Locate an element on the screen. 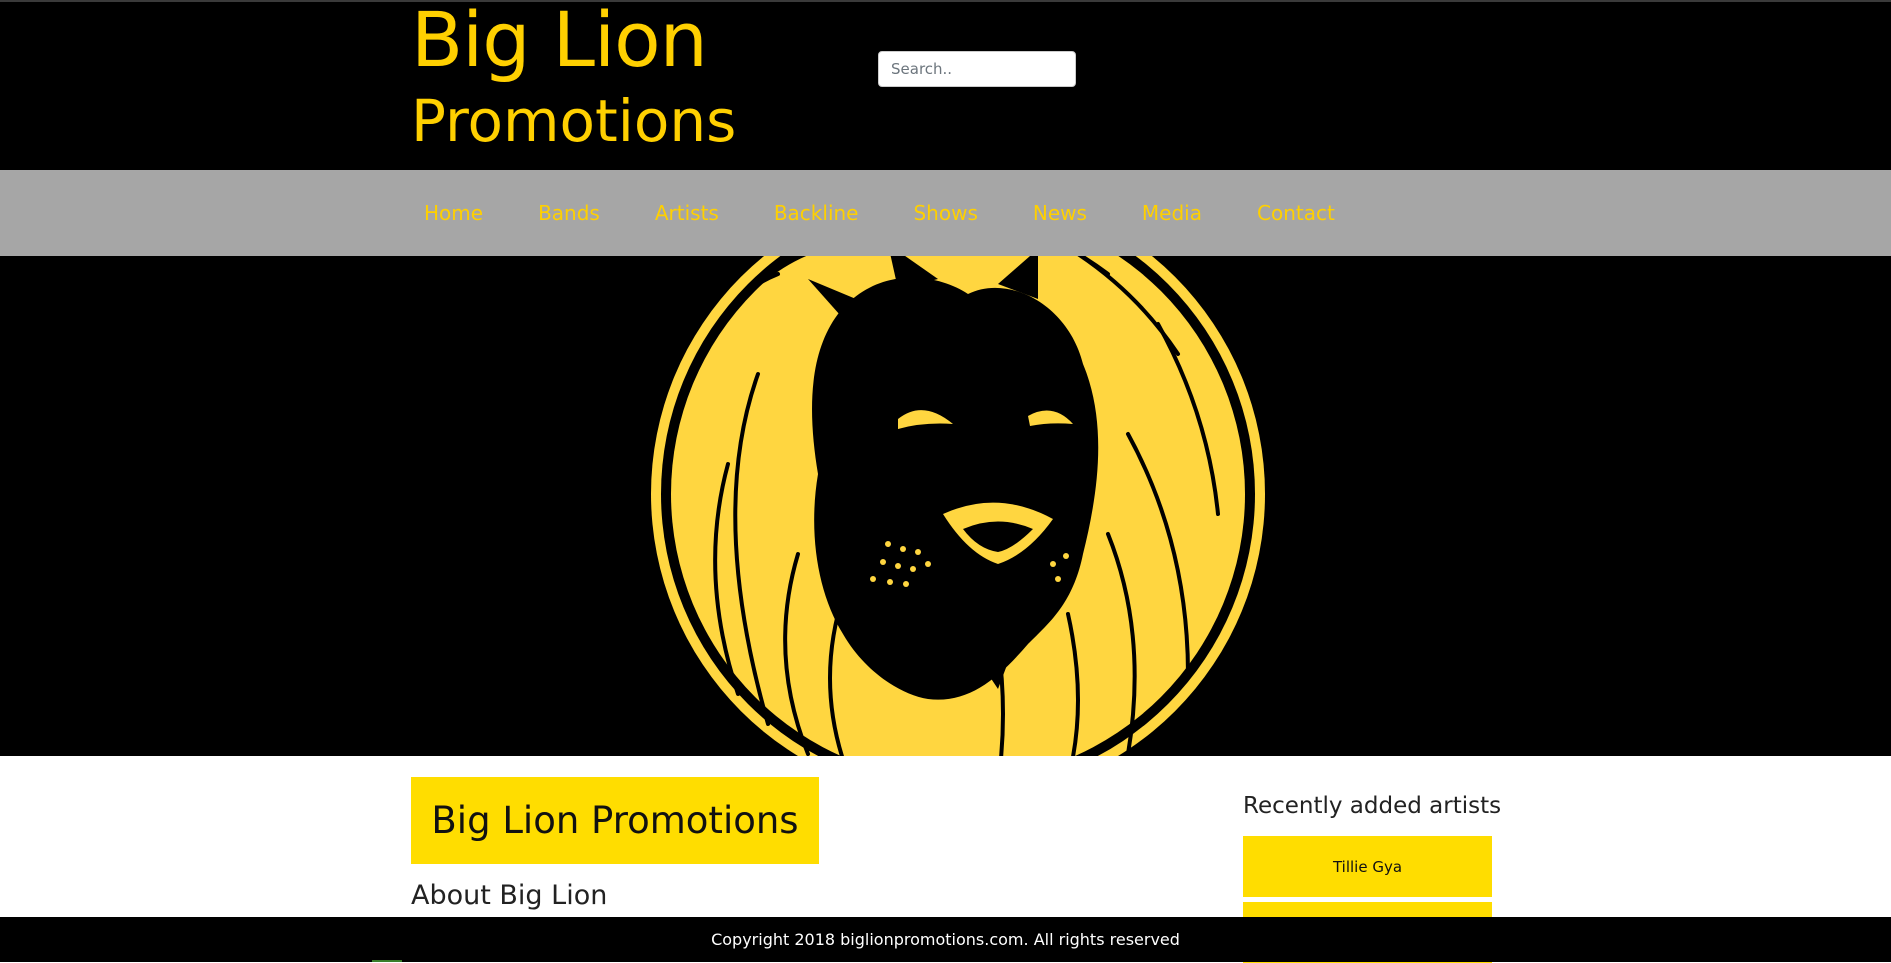 The width and height of the screenshot is (1891, 963). page-title-box: Big Lion Promotions is located at coordinates (615, 820).